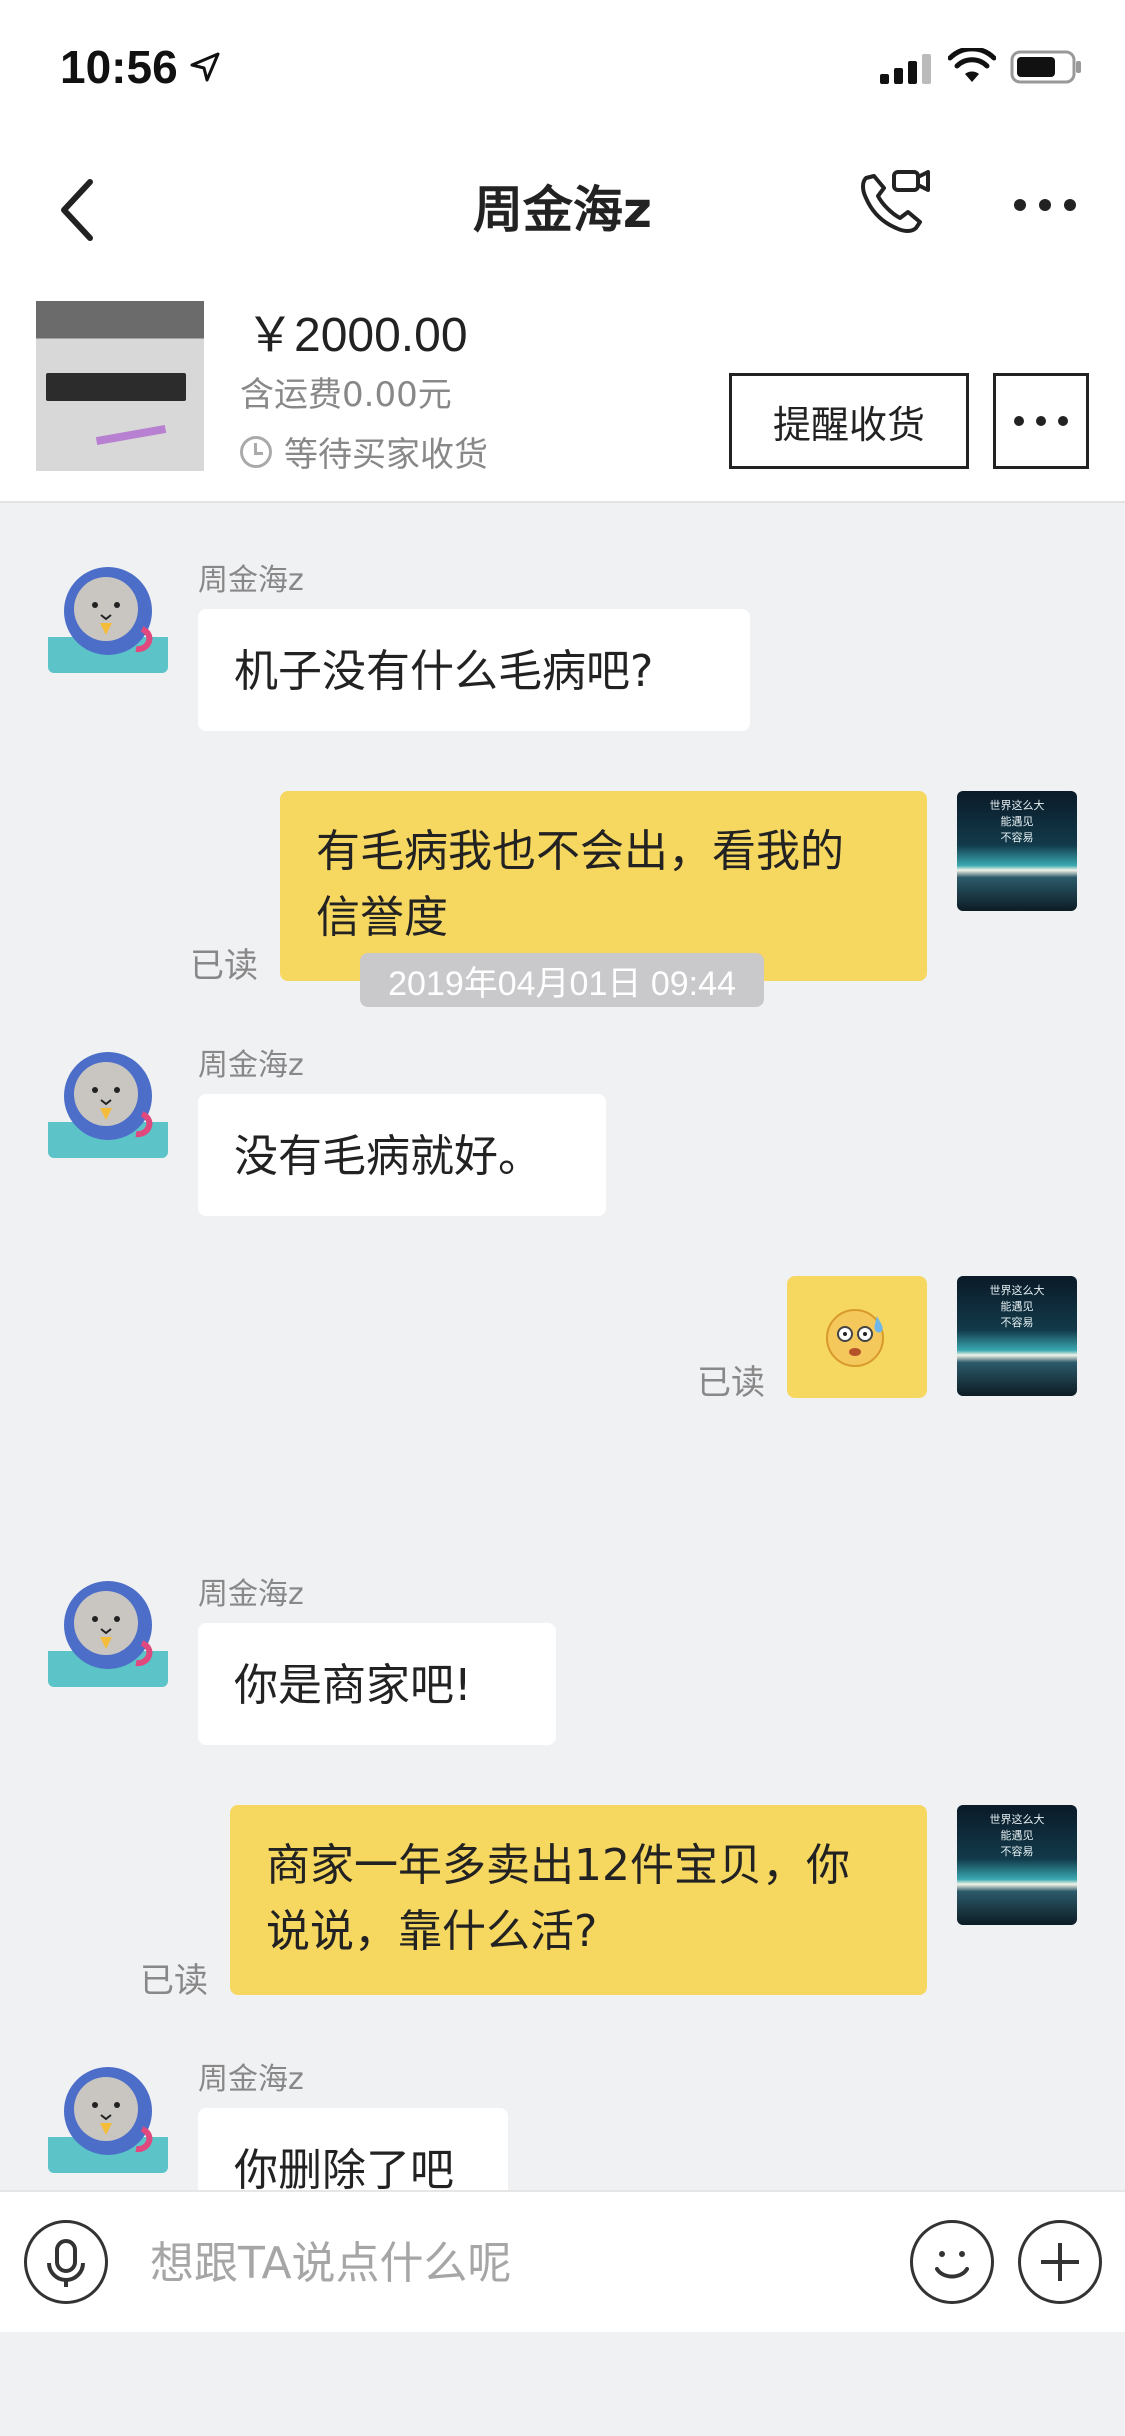 Image resolution: width=1125 pixels, height=2436 pixels. I want to click on wifi-icon, so click(972, 65).